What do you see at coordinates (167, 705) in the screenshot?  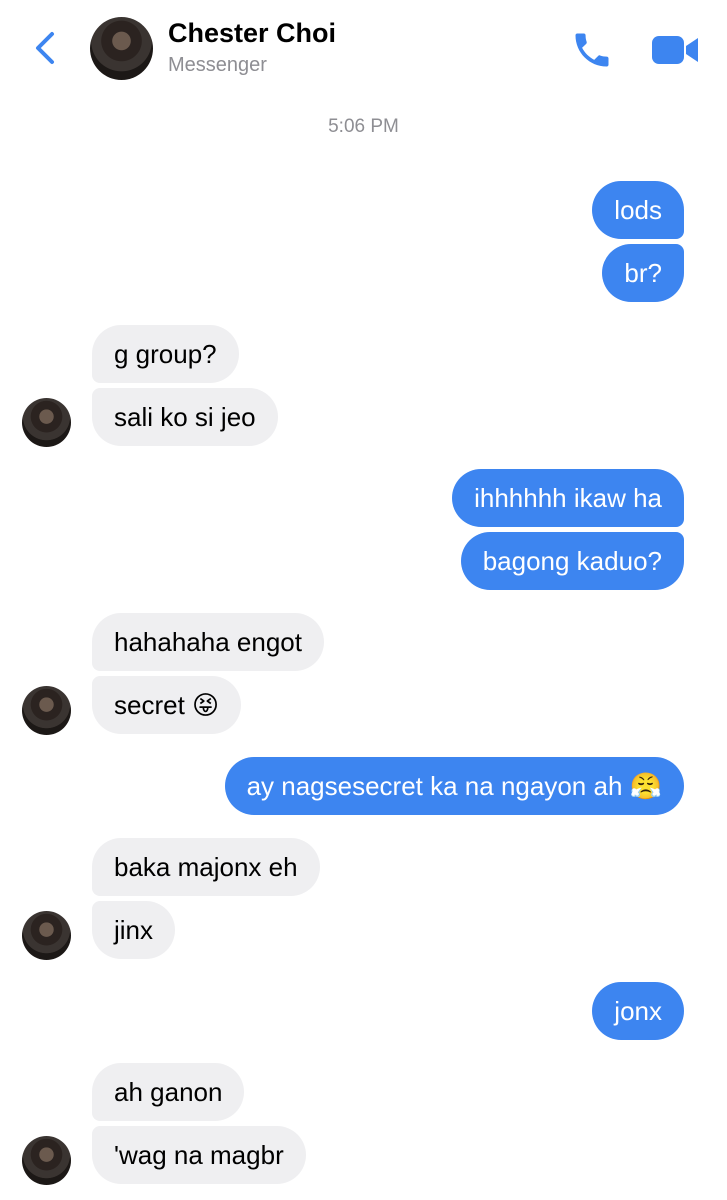 I see `received-message: secret 😝` at bounding box center [167, 705].